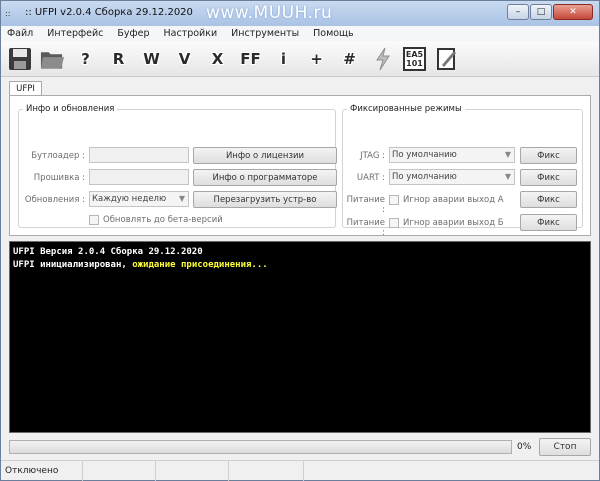 The image size is (600, 481). I want to click on info-updates-title: Инфо и обновления, so click(70, 109).